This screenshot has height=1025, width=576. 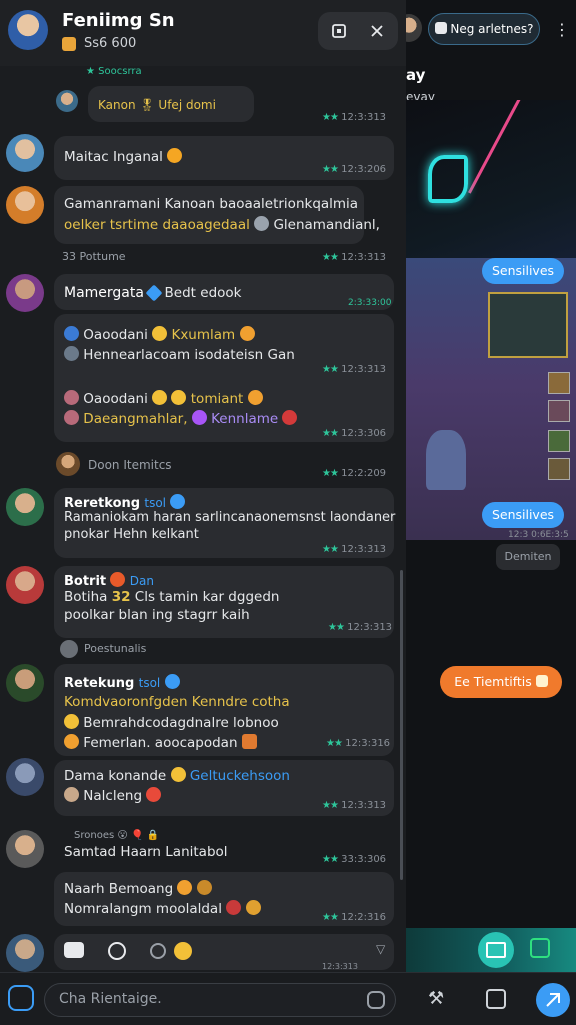 What do you see at coordinates (181, 723) in the screenshot?
I see `text-span: Bemrahdcodagdnalre lobnoo` at bounding box center [181, 723].